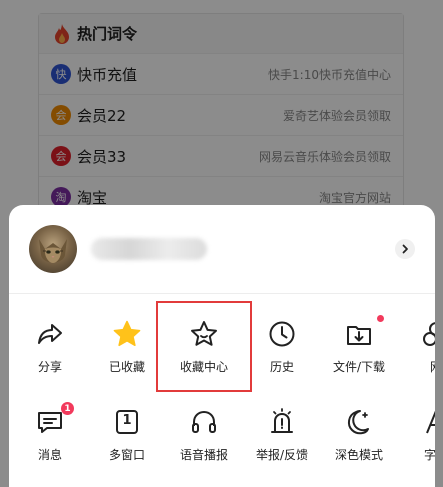 Image resolution: width=443 pixels, height=487 pixels. What do you see at coordinates (49, 367) in the screenshot?
I see `share-label: 分享` at bounding box center [49, 367].